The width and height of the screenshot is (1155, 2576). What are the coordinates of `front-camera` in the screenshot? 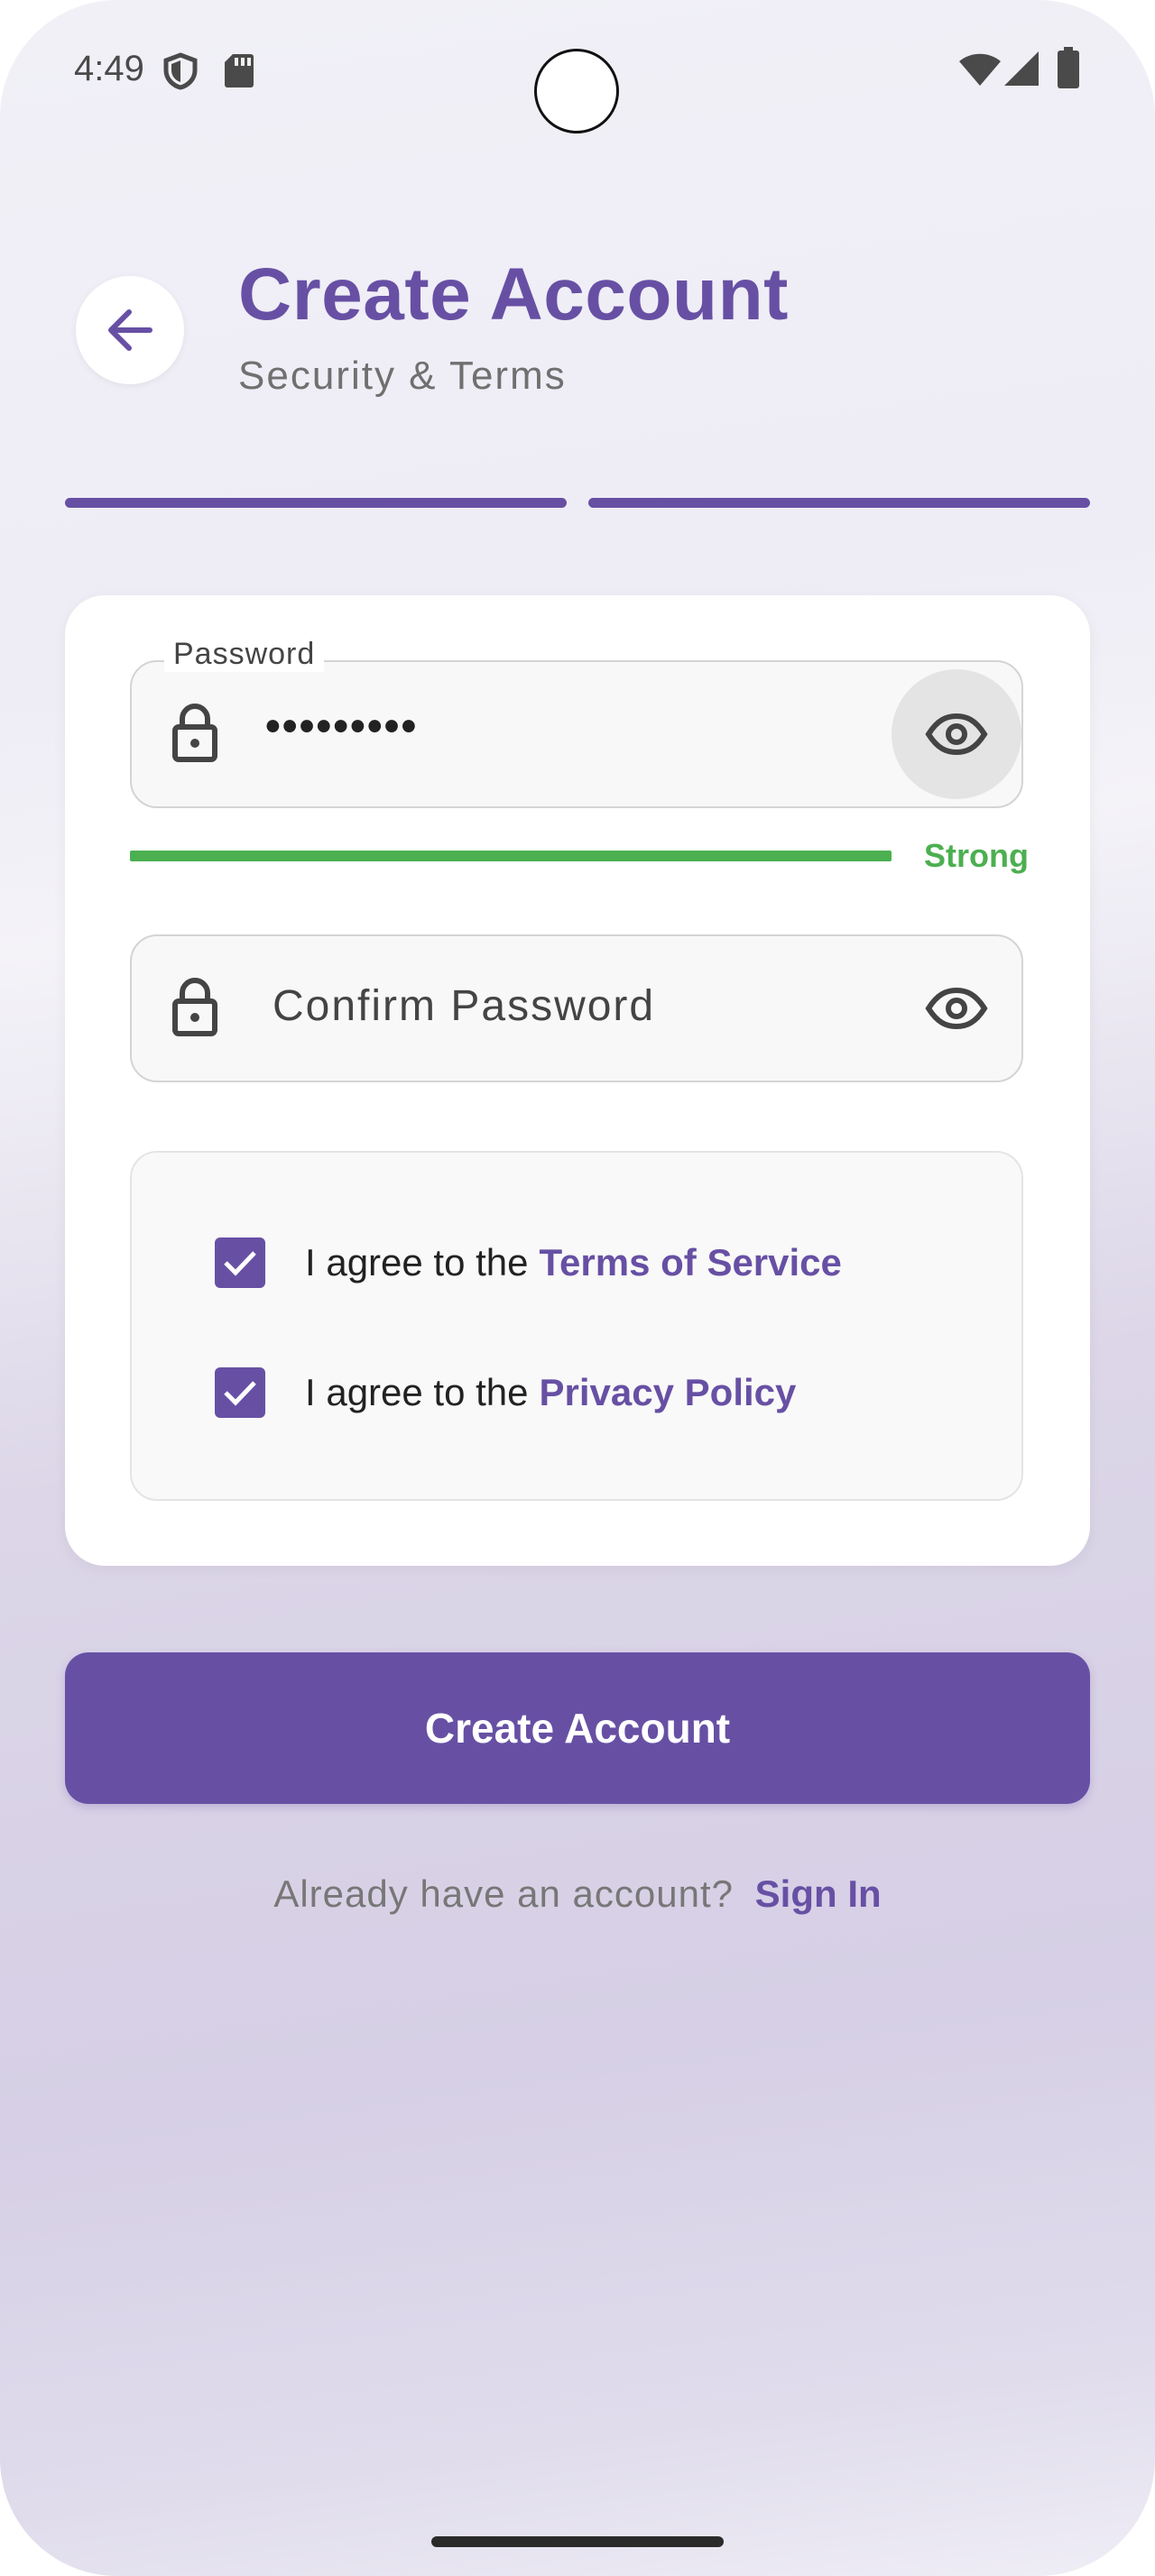 It's located at (576, 91).